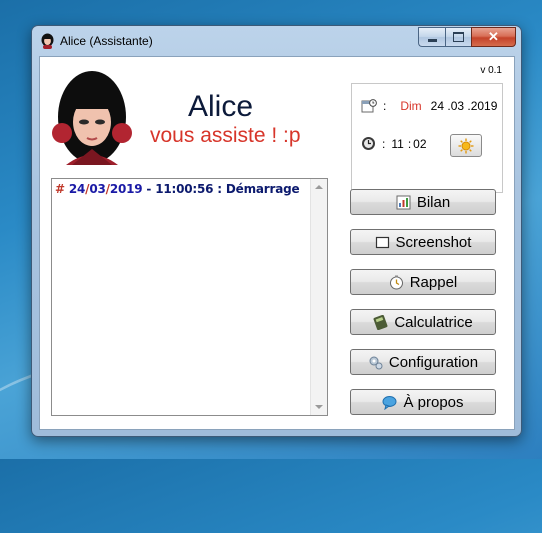  I want to click on assistant-tagline: vous assiste ! :p, so click(225, 135).